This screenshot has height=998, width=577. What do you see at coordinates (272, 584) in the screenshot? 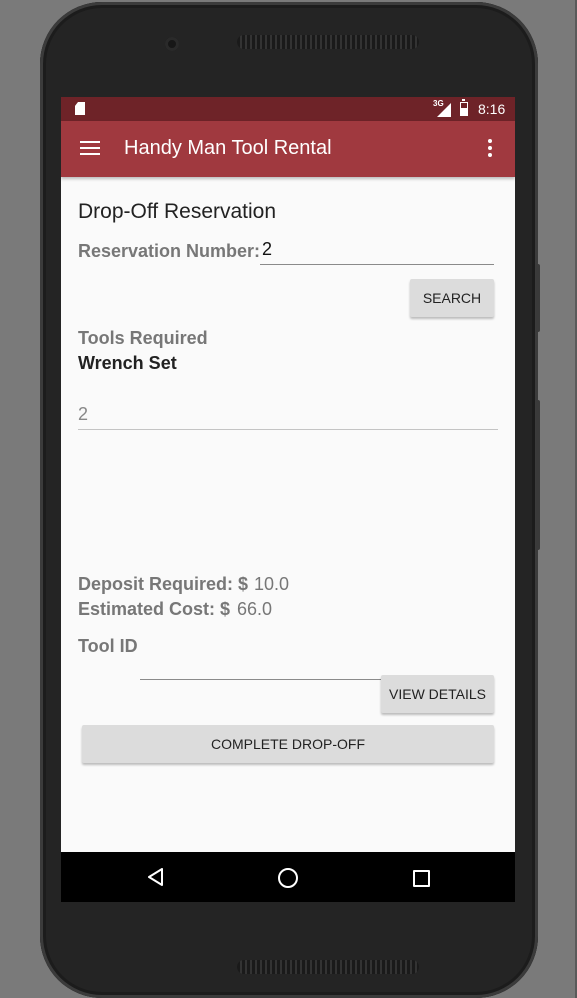
I see `deposit-value: 10.0` at bounding box center [272, 584].